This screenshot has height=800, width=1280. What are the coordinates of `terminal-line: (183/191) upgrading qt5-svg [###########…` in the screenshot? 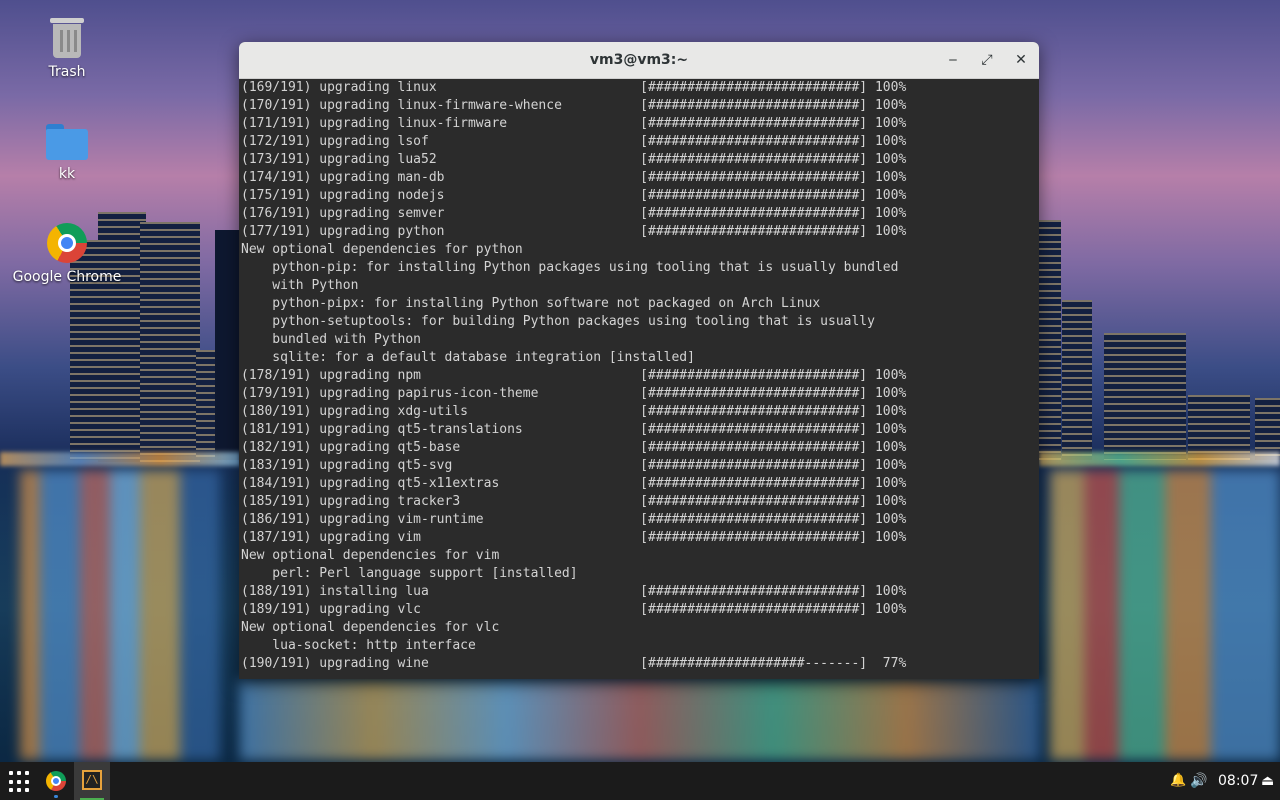 It's located at (574, 465).